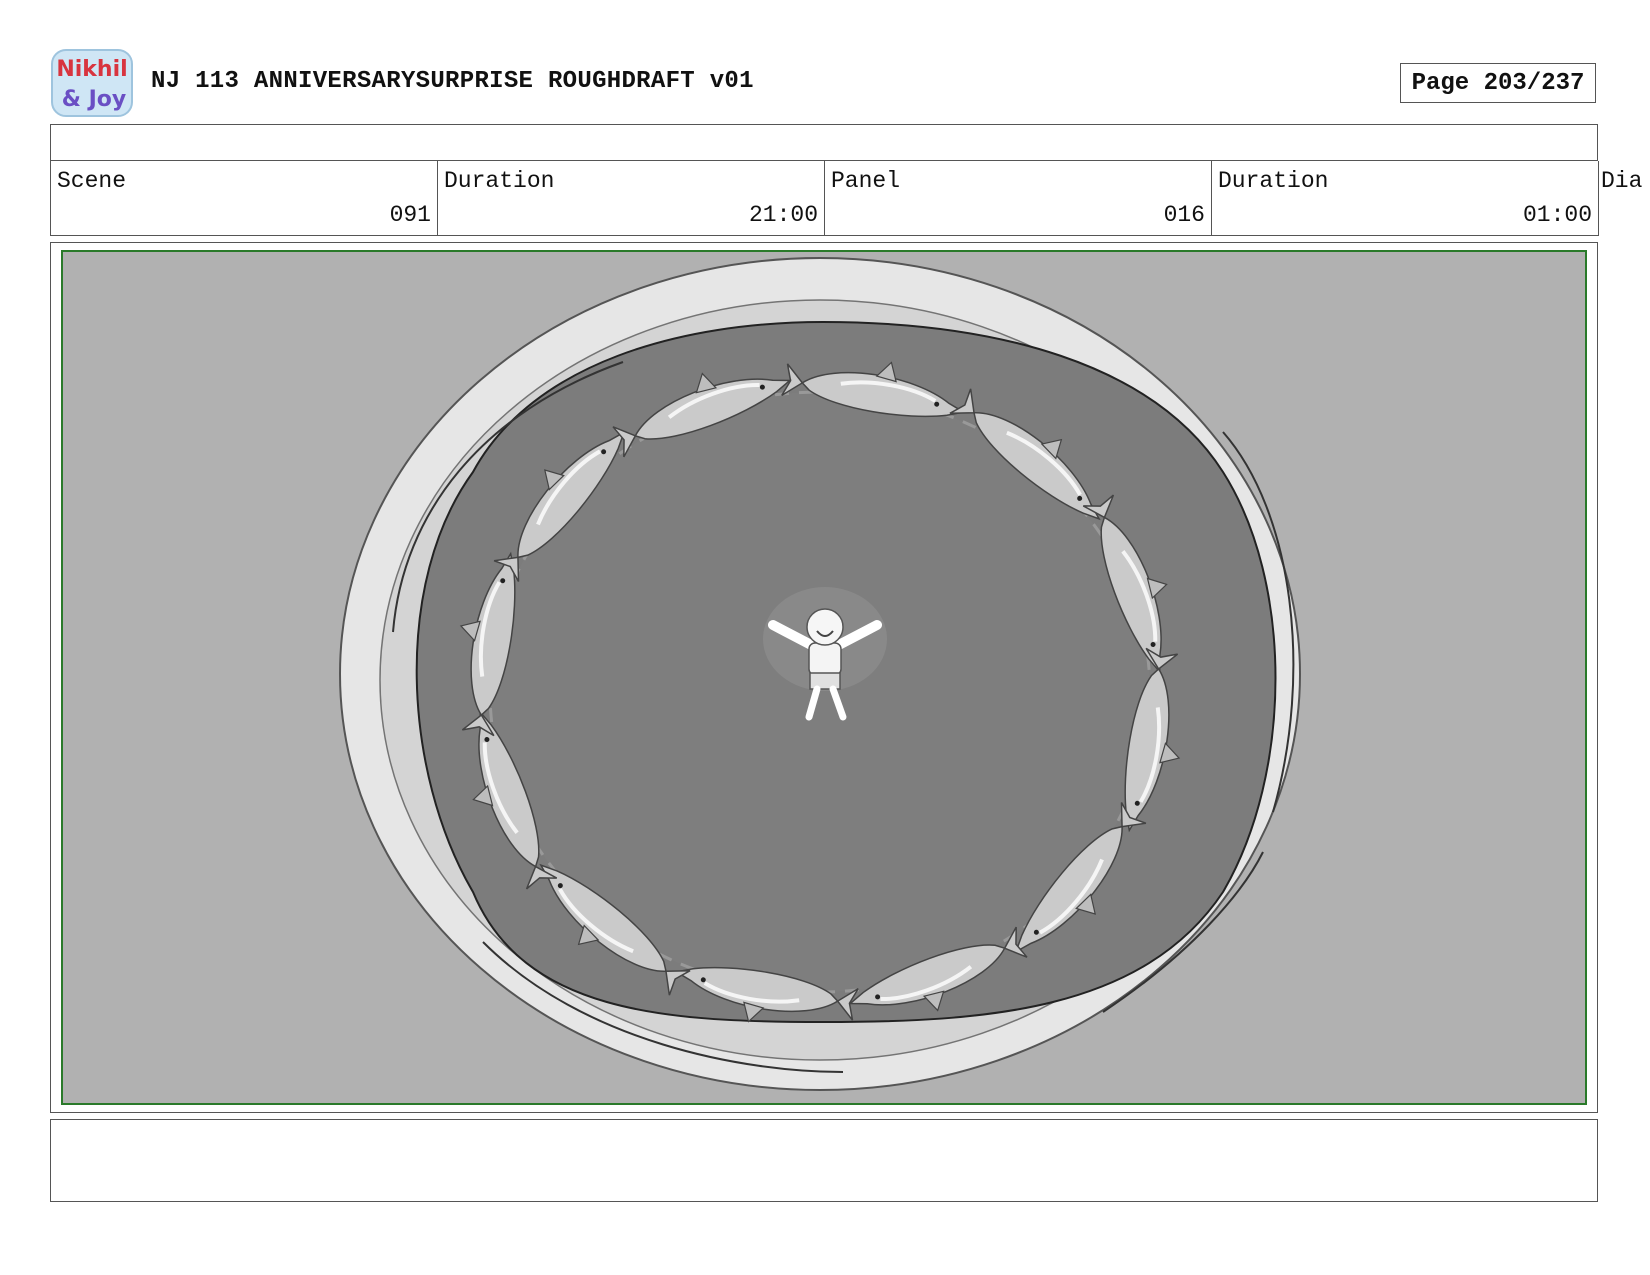 This screenshot has height=1275, width=1650. What do you see at coordinates (92, 181) in the screenshot?
I see `scene-label: Scene` at bounding box center [92, 181].